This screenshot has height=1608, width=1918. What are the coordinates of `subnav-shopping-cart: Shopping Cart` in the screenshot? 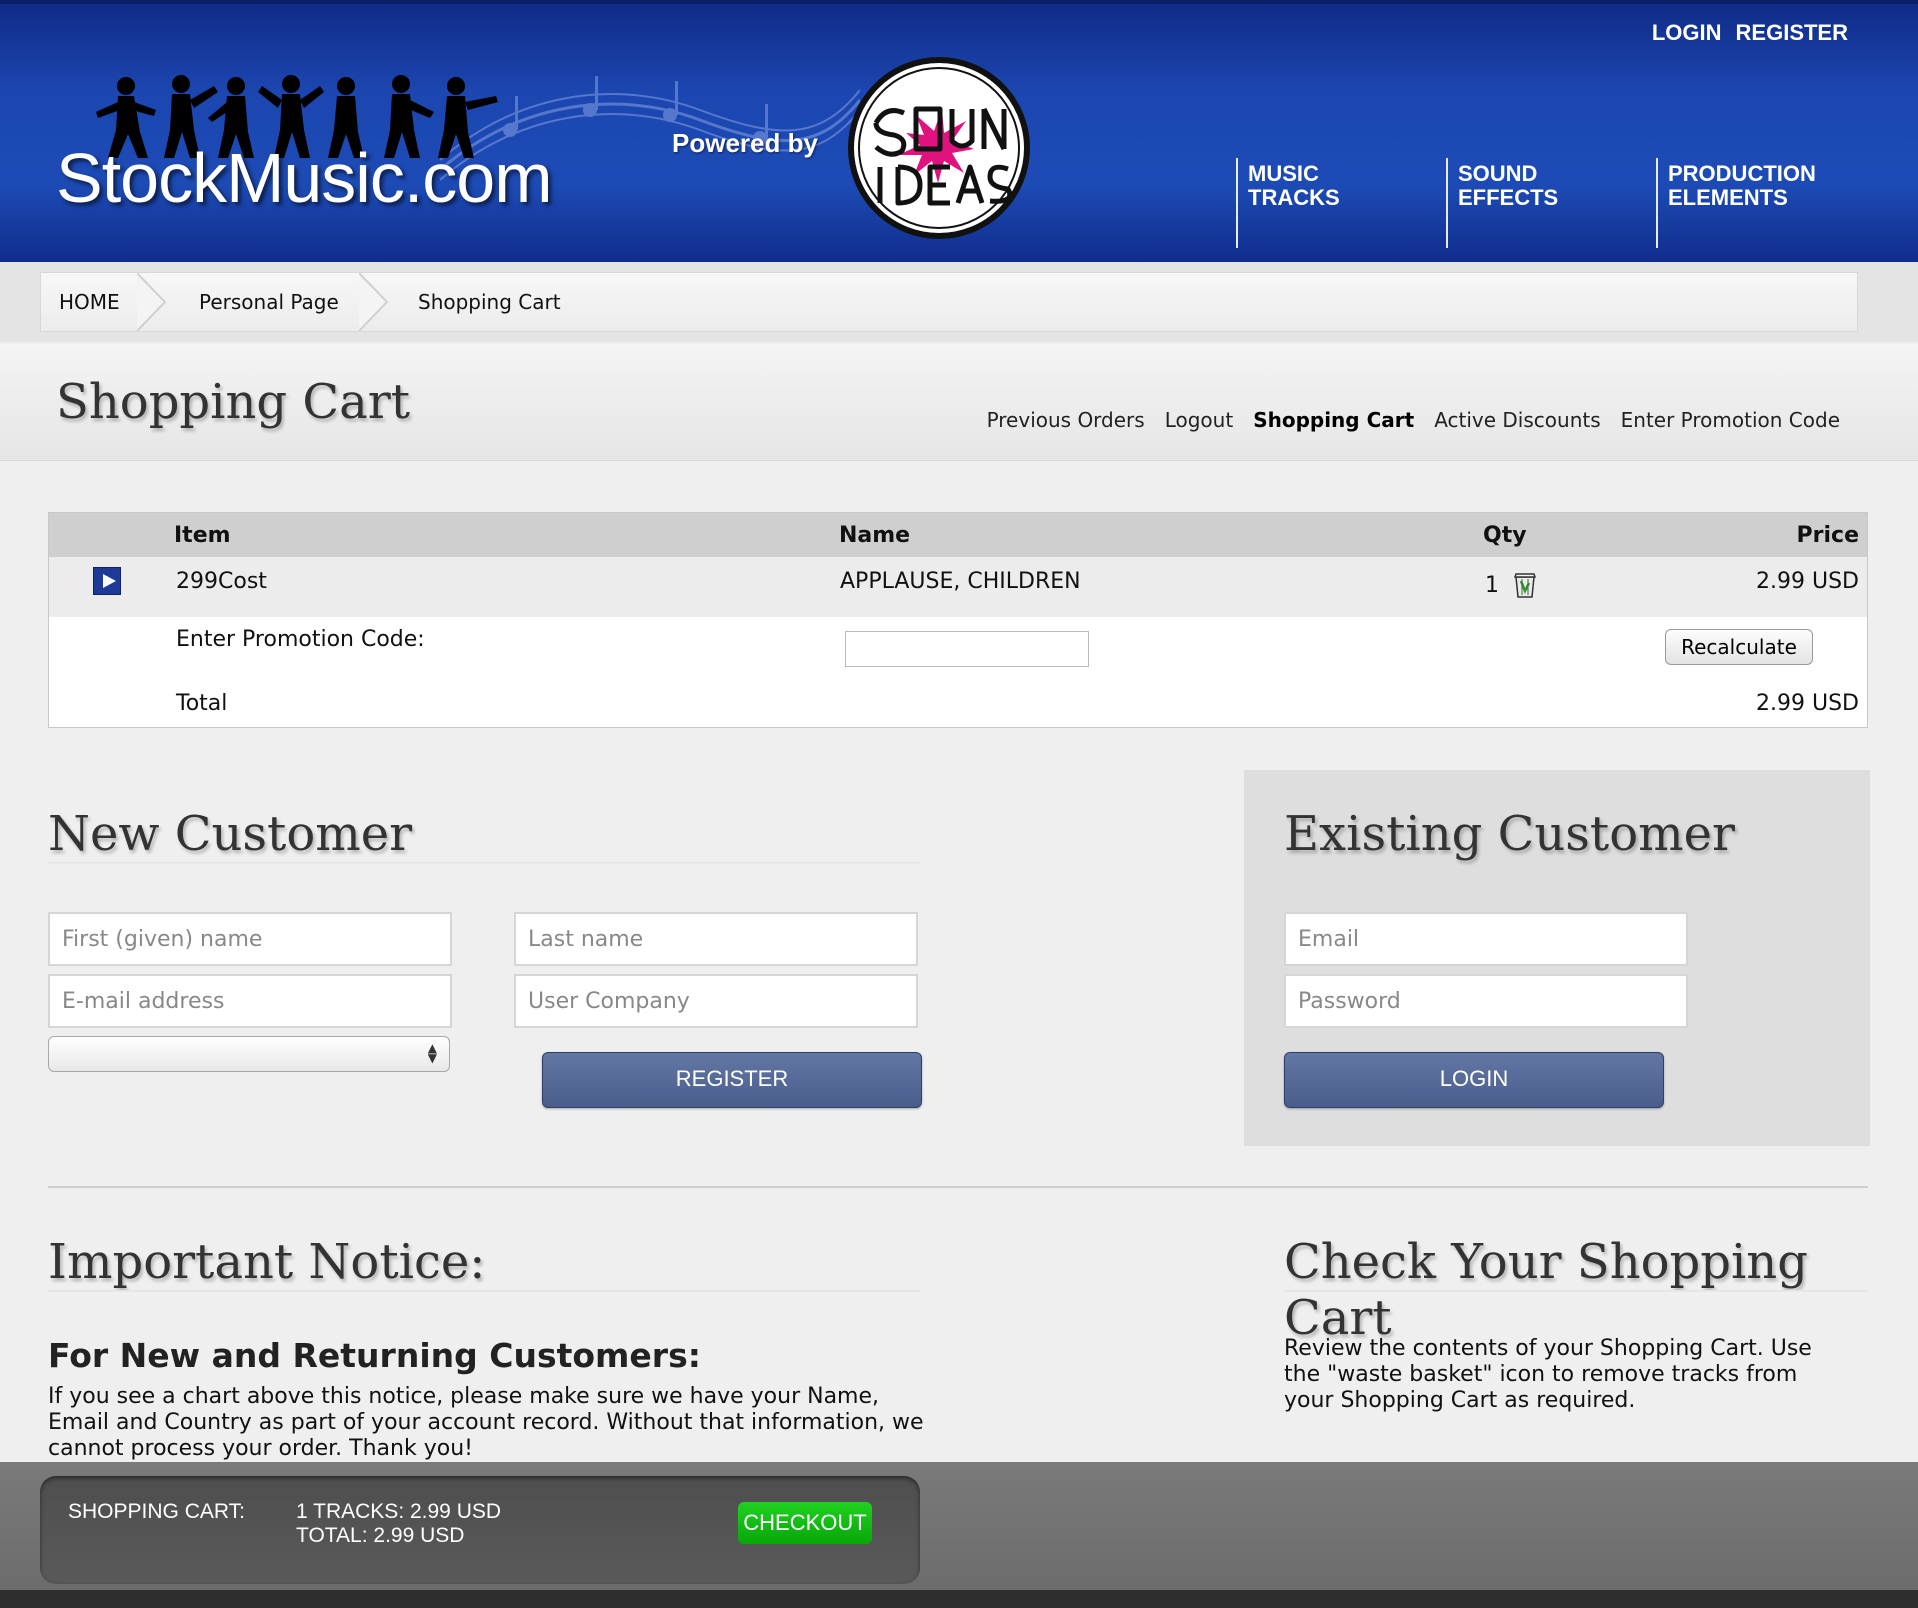 It's located at (1333, 420).